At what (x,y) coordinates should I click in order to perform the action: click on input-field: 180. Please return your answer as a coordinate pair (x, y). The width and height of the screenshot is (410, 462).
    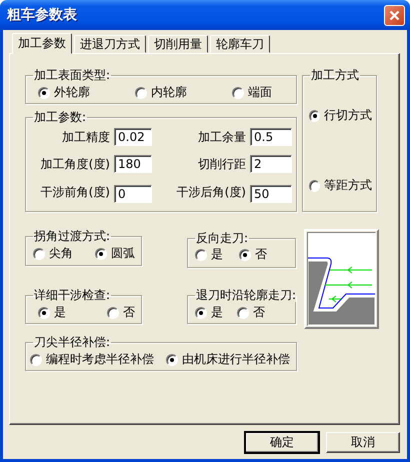
    Looking at the image, I should click on (133, 164).